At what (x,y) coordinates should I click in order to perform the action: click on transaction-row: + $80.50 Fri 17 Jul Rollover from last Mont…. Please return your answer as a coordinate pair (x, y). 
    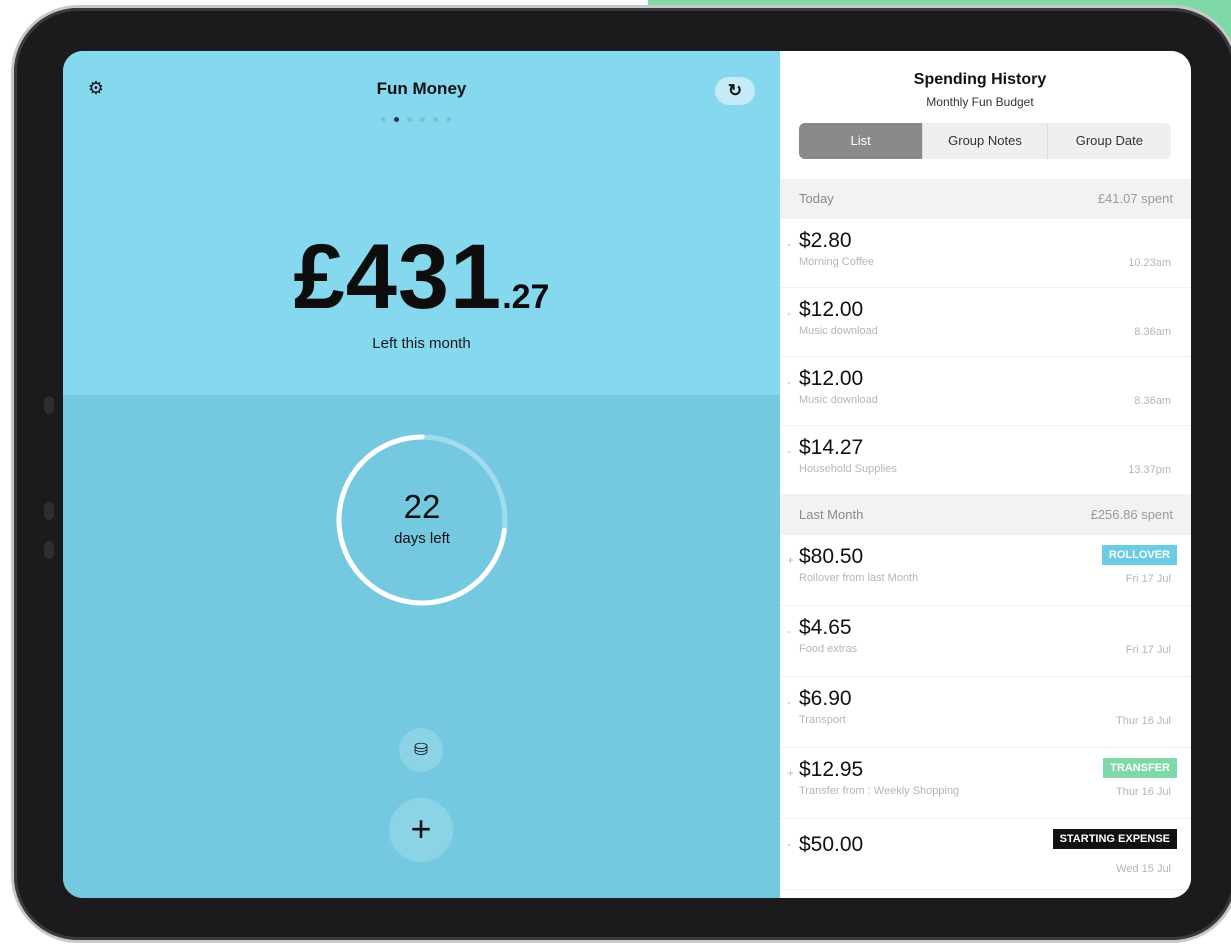
    Looking at the image, I should click on (985, 570).